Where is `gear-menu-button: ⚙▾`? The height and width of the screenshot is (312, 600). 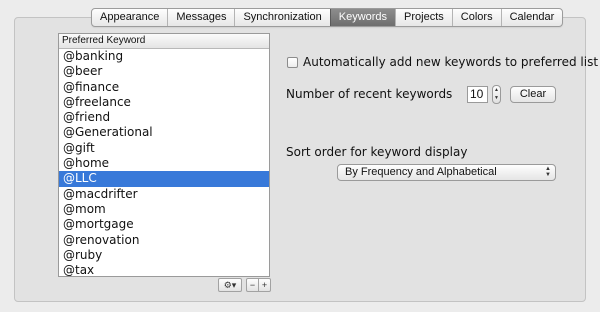 gear-menu-button: ⚙▾ is located at coordinates (230, 285).